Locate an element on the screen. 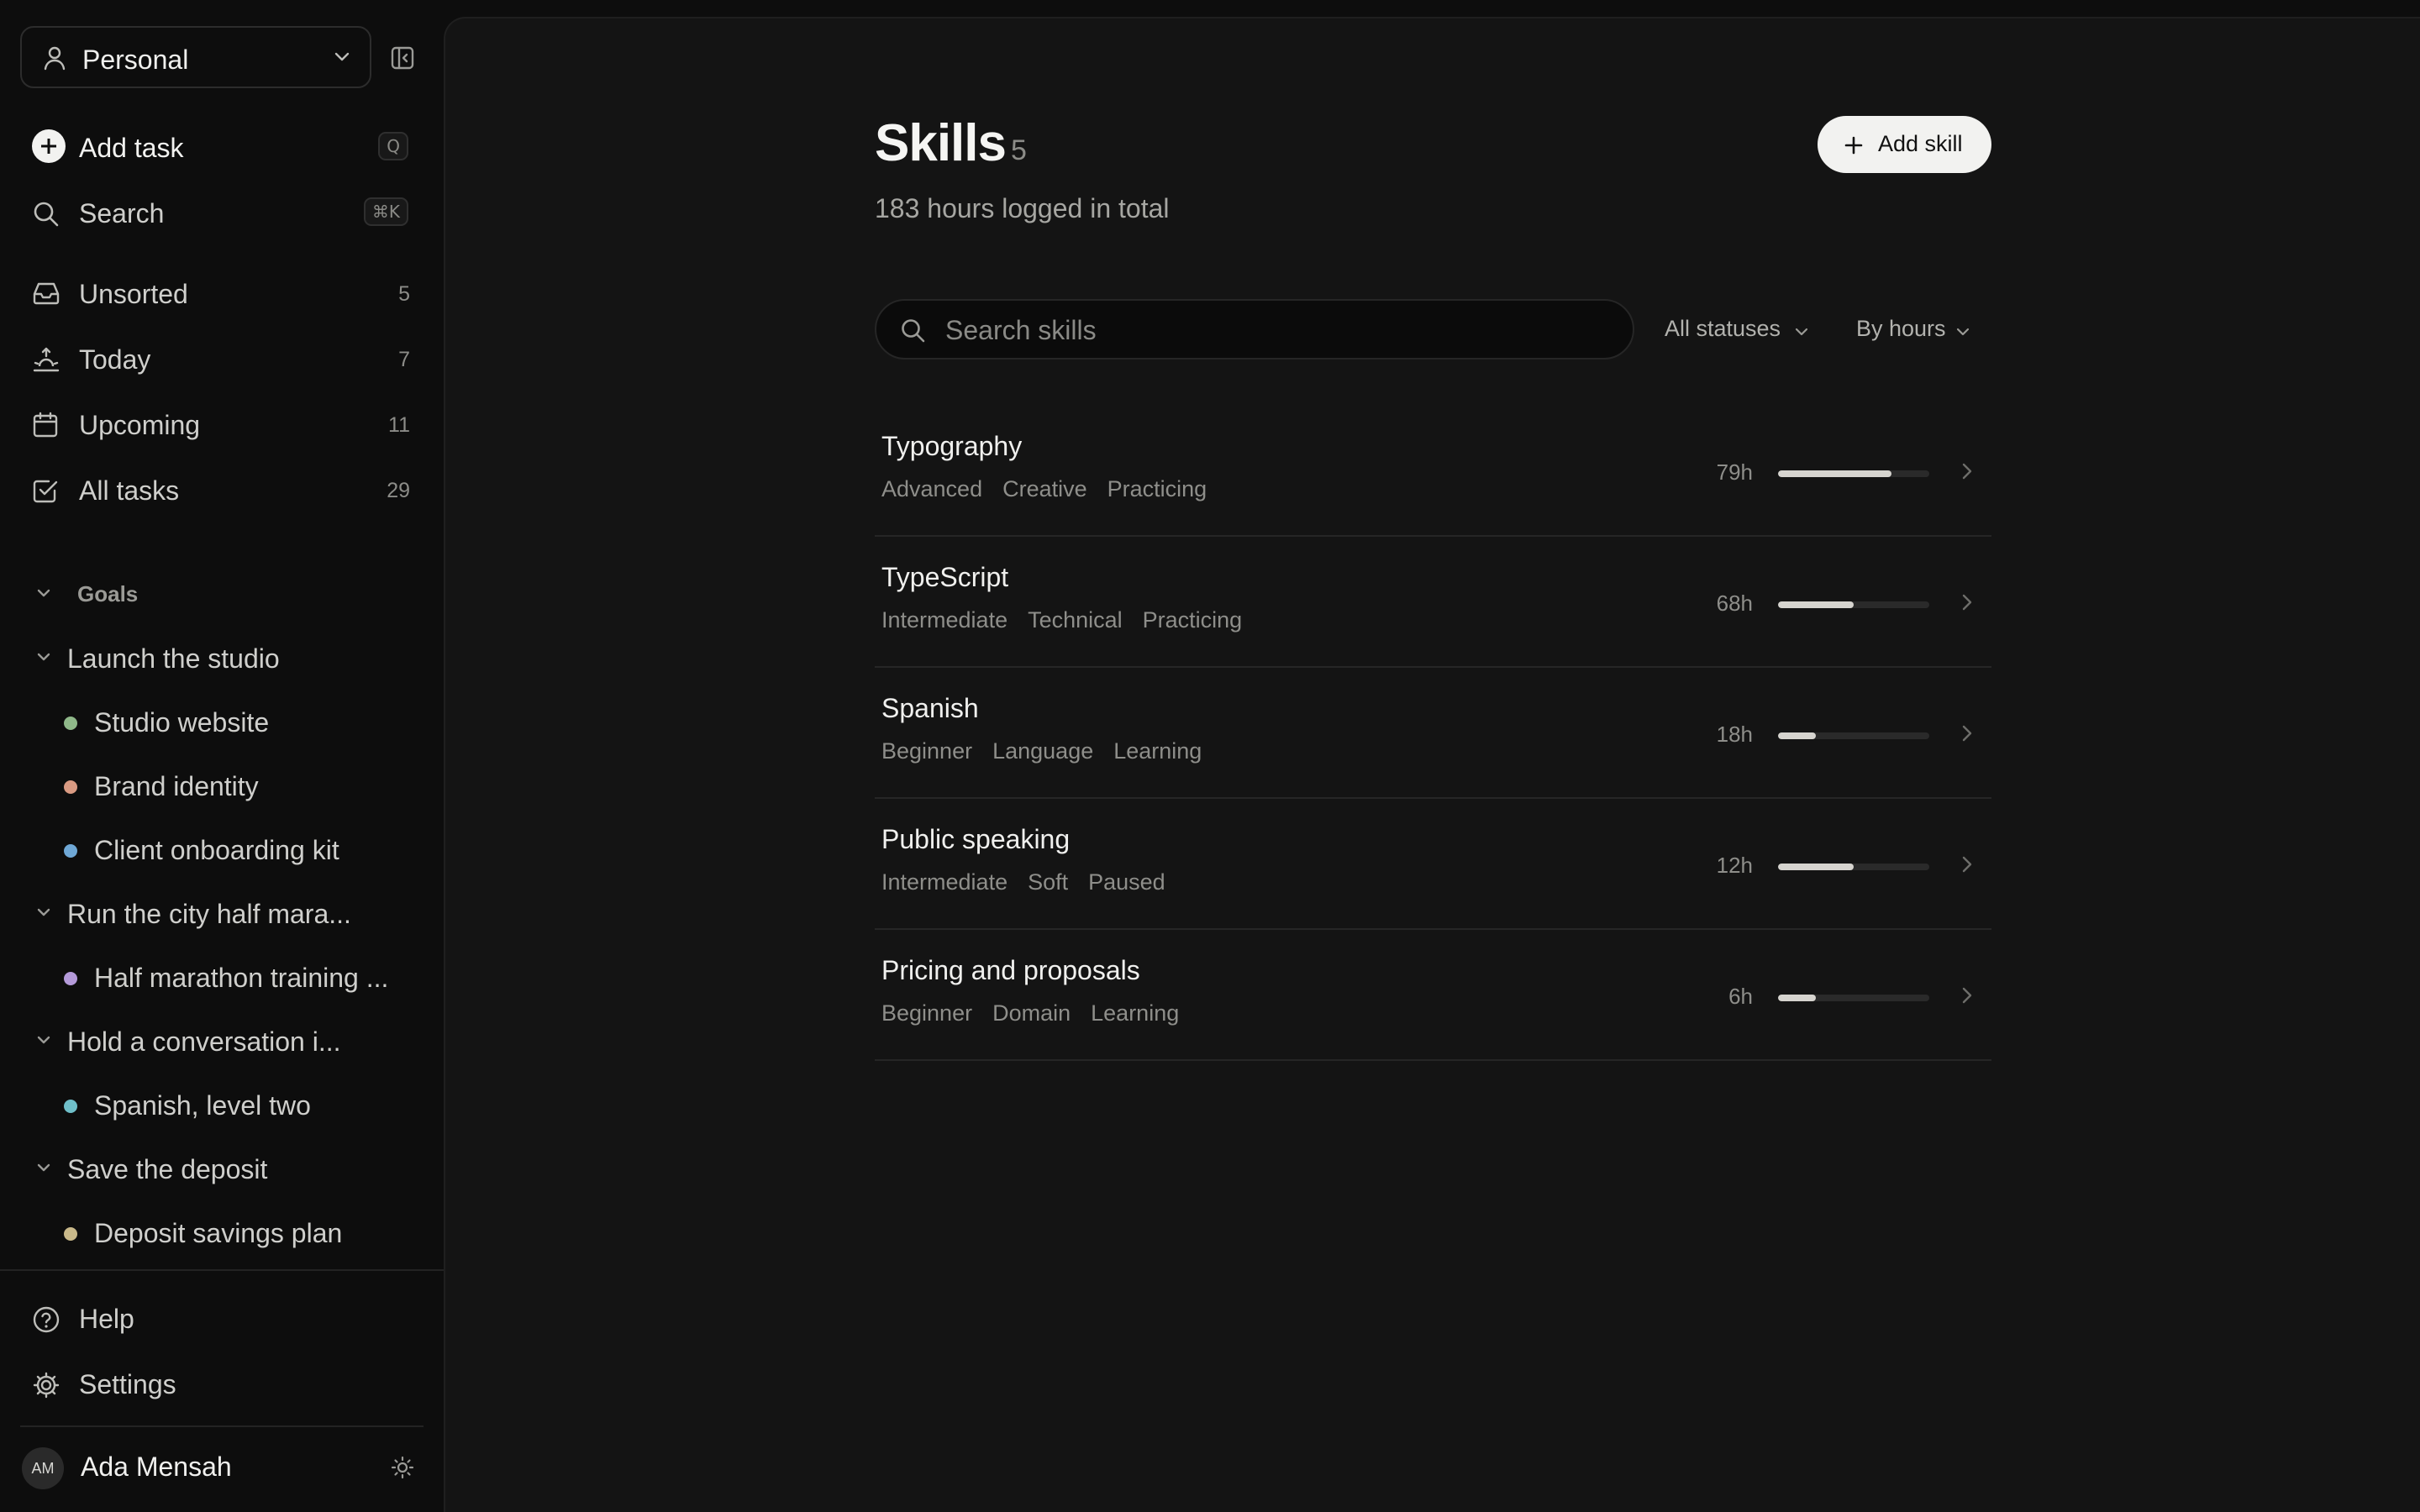 The width and height of the screenshot is (2420, 1512). help-circle-icon is located at coordinates (46, 1319).